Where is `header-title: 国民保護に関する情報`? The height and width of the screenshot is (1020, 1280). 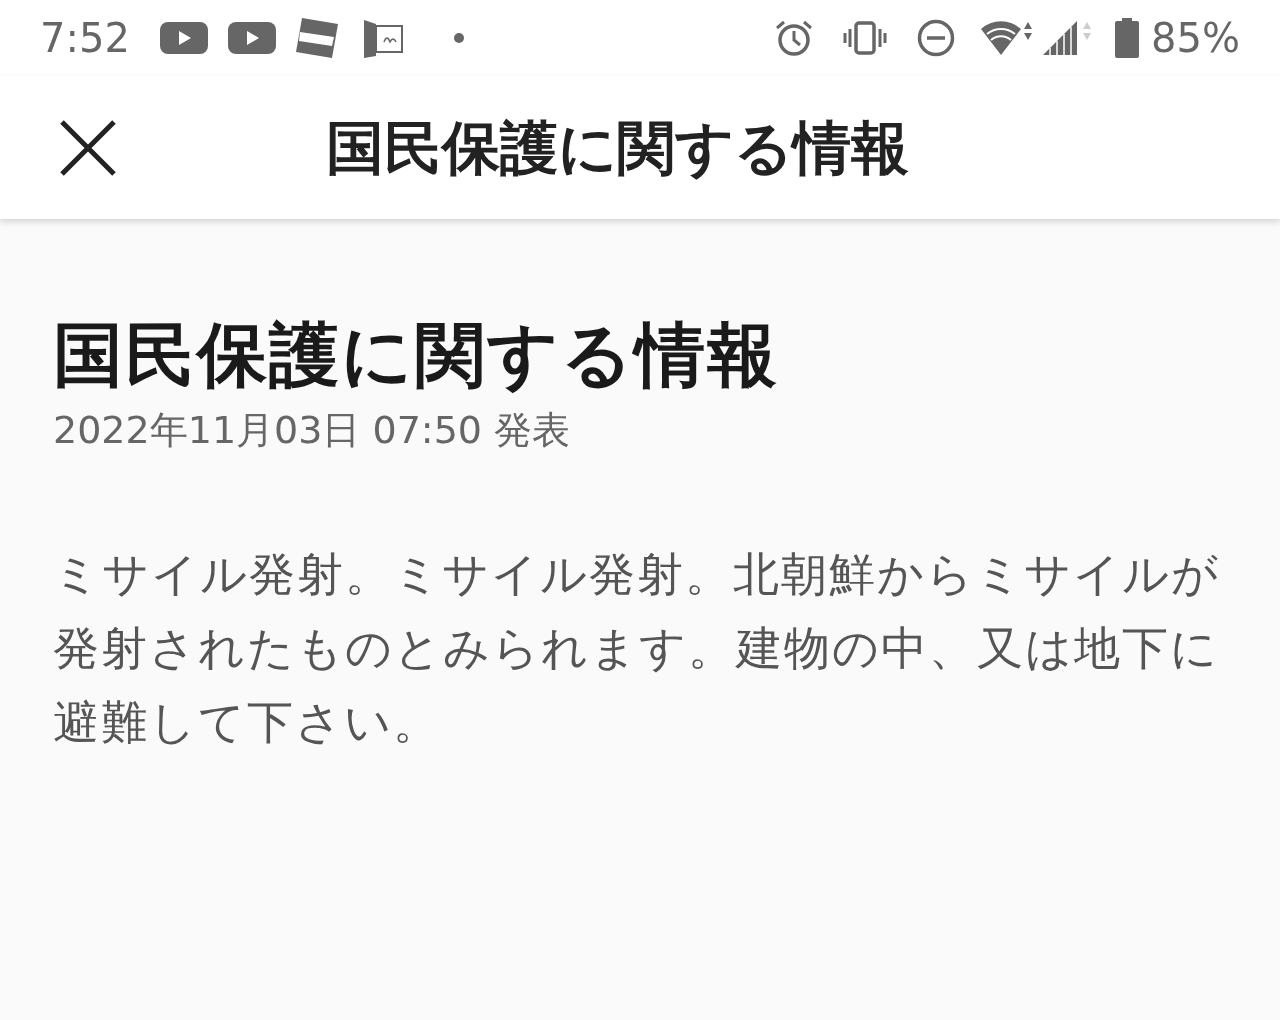
header-title: 国民保護に関する情報 is located at coordinates (617, 148).